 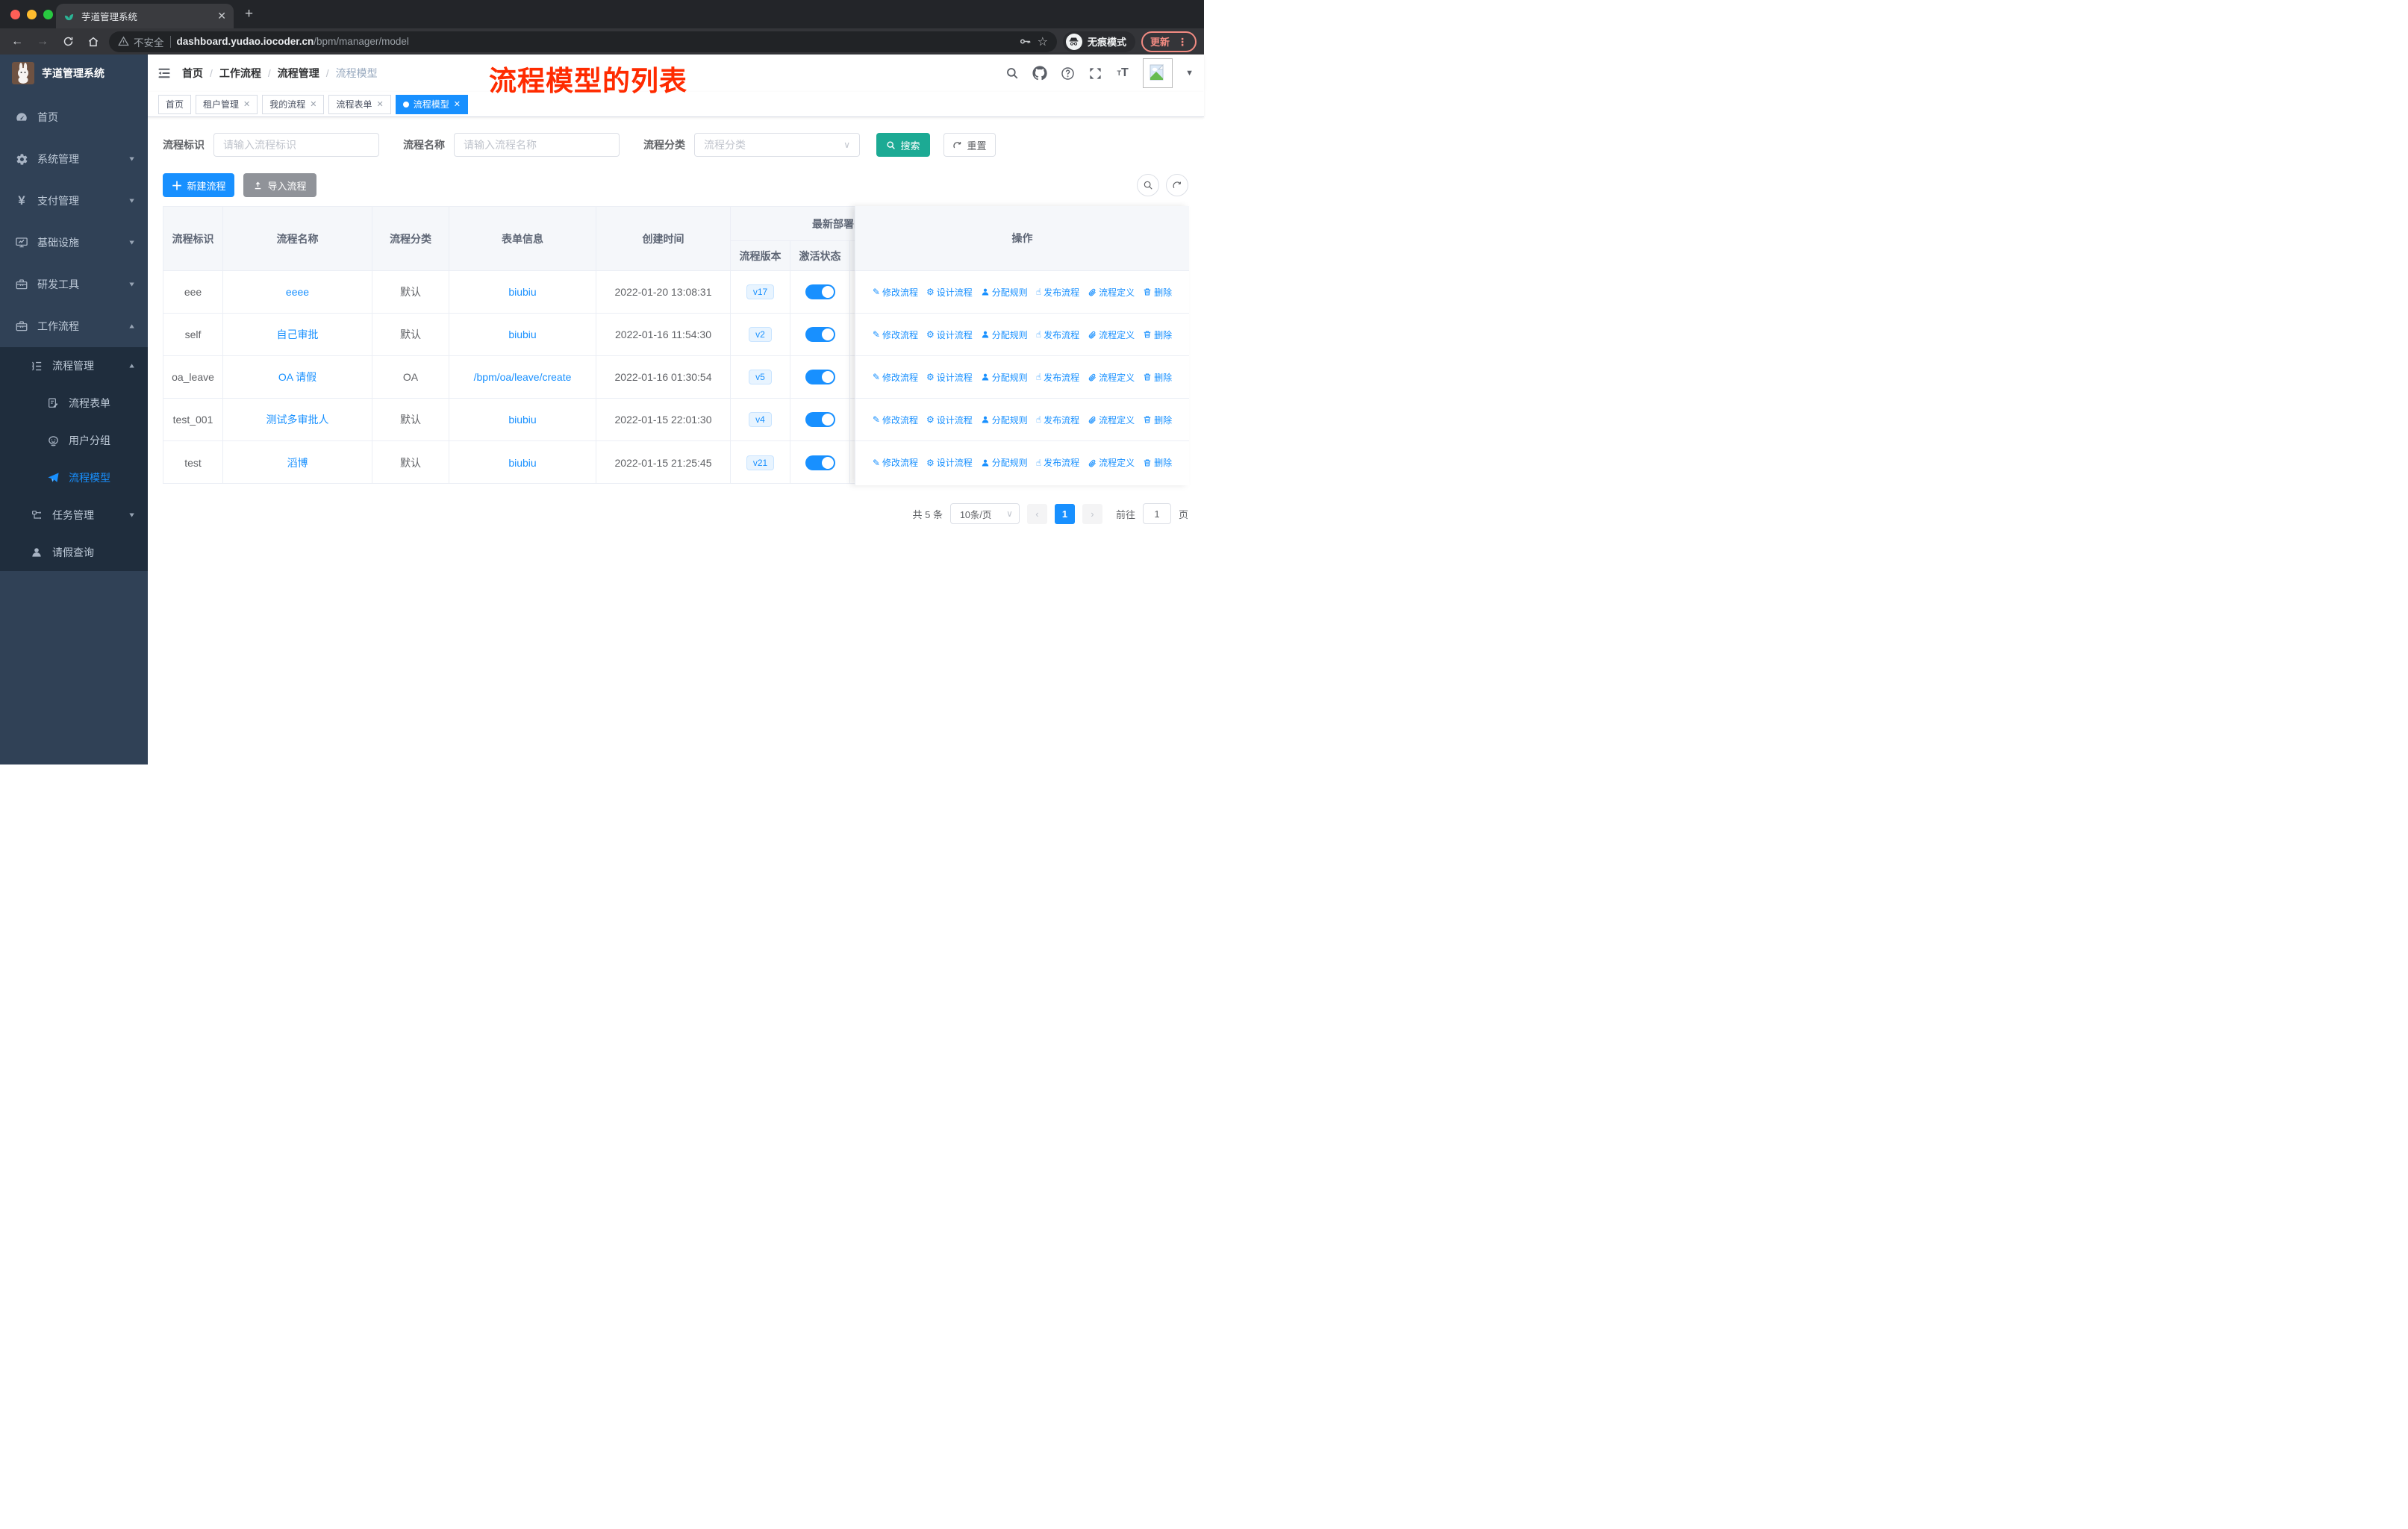 I want to click on form-link: /bpm/oa/leave/create, so click(x=523, y=377).